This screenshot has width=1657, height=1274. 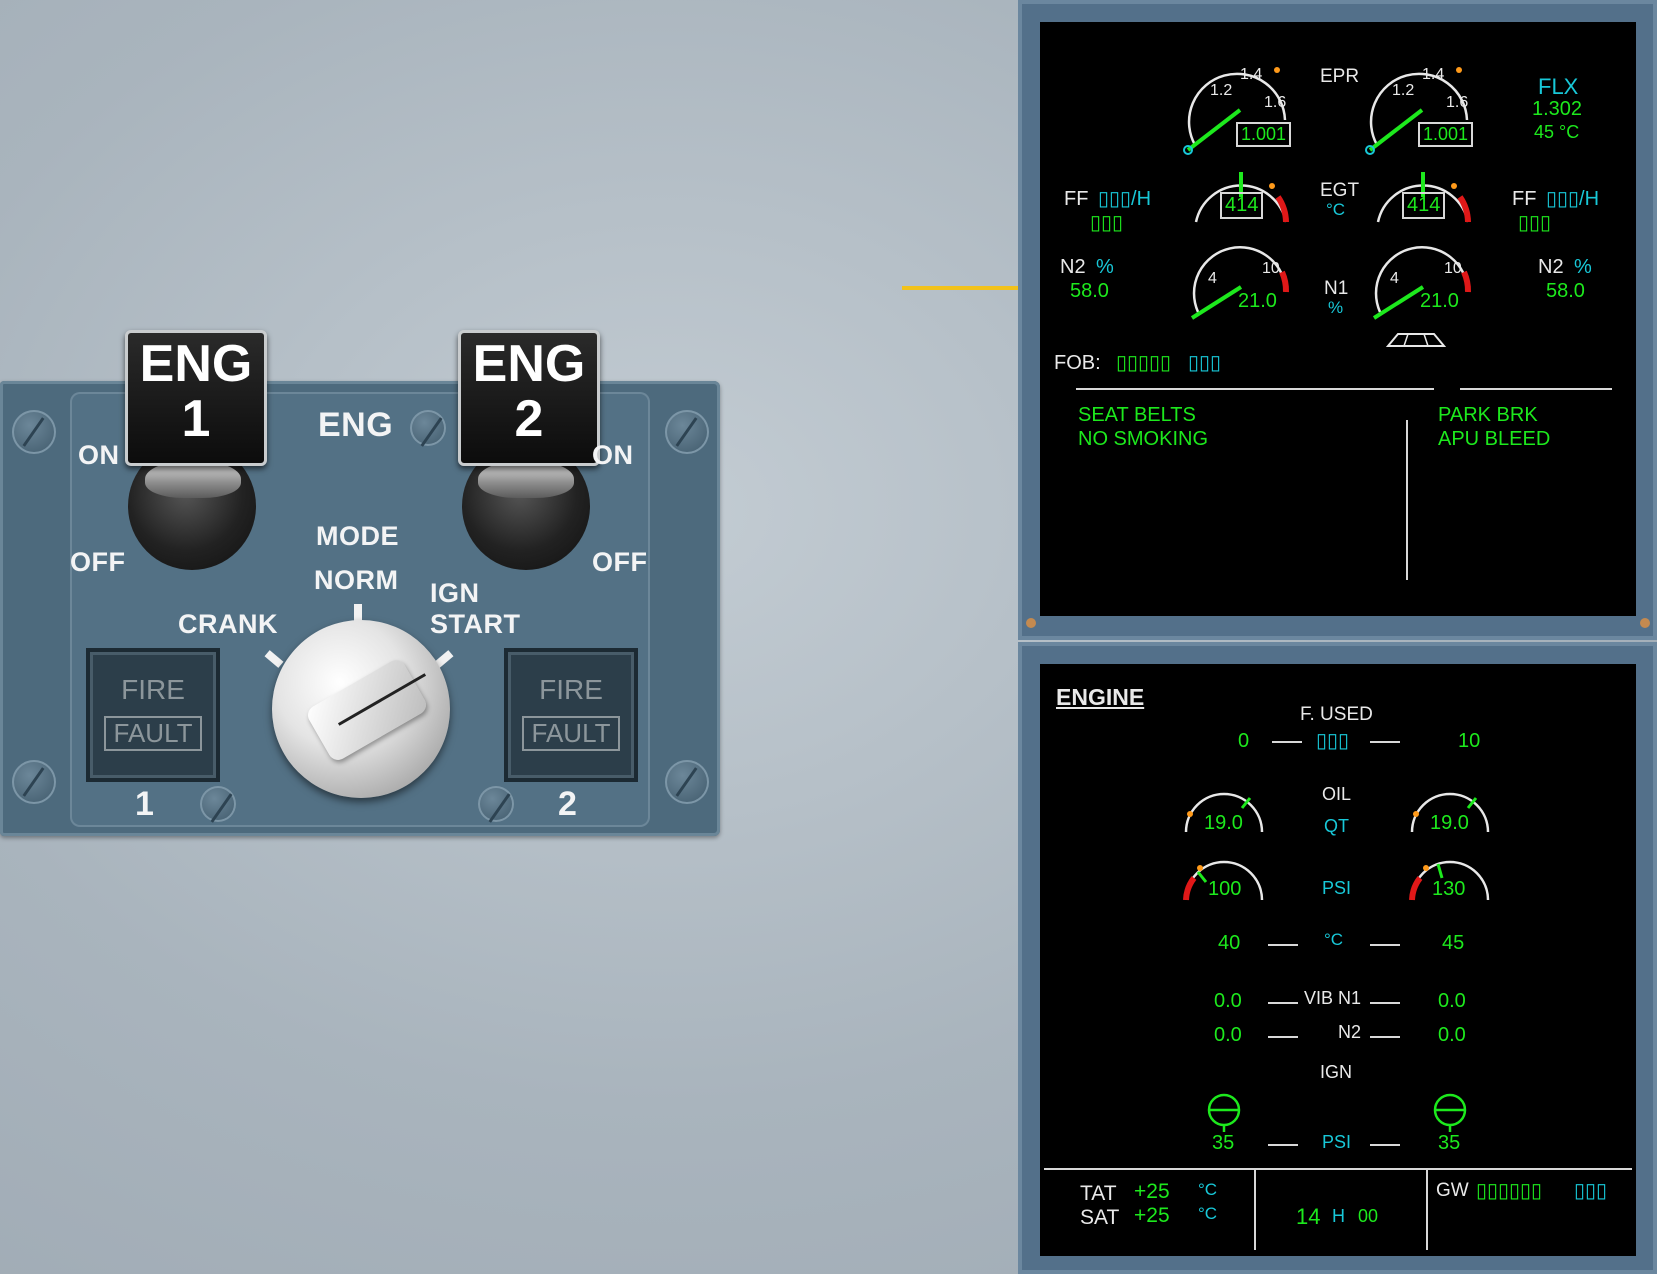 What do you see at coordinates (1334, 939) in the screenshot?
I see `oil-temp-unit: °C` at bounding box center [1334, 939].